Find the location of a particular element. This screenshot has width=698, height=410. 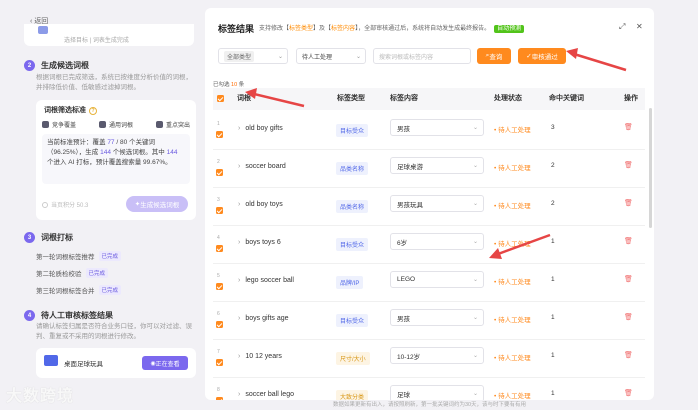

option-key-highlight: 重点突出 is located at coordinates (172, 124).